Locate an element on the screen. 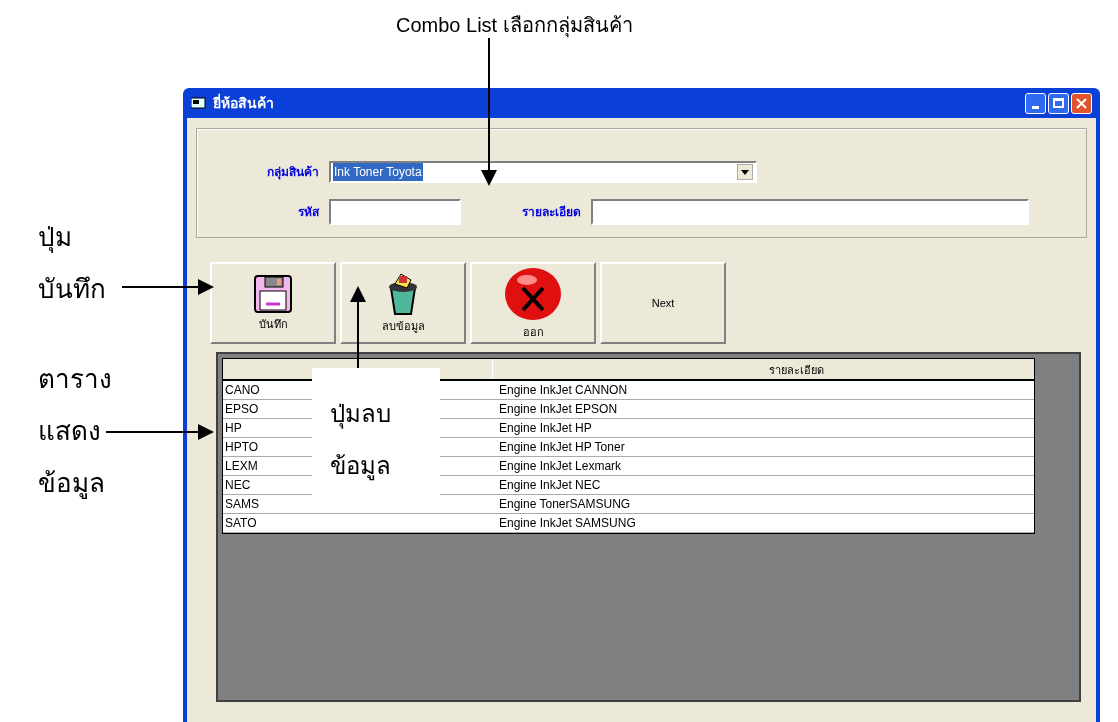 The height and width of the screenshot is (722, 1118). delete-button: ลบข้อมูล is located at coordinates (403, 303).